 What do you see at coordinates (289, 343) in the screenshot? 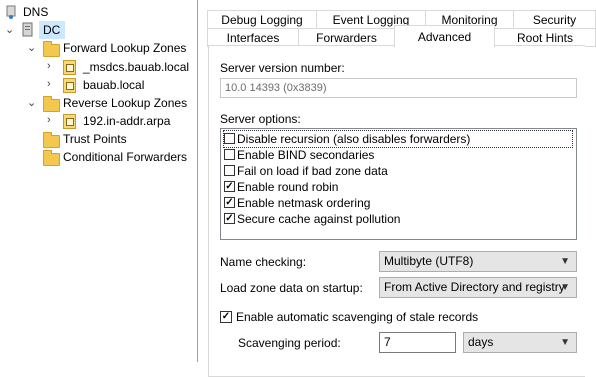
I see `scavenging-period-label: Scavenging period:` at bounding box center [289, 343].